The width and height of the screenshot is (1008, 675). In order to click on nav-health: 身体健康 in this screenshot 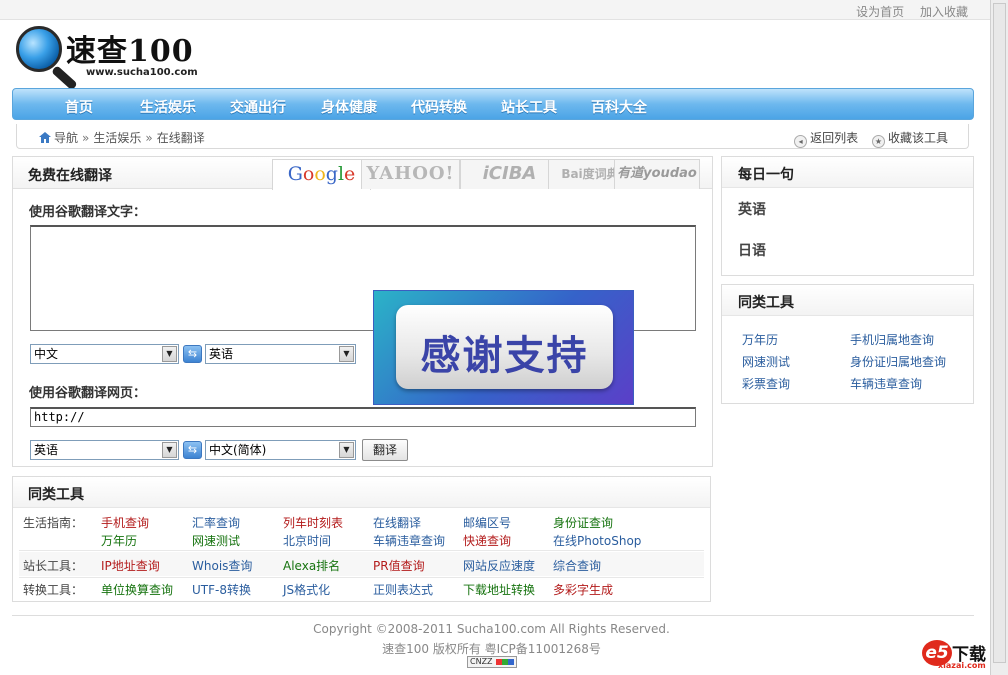, I will do `click(349, 107)`.